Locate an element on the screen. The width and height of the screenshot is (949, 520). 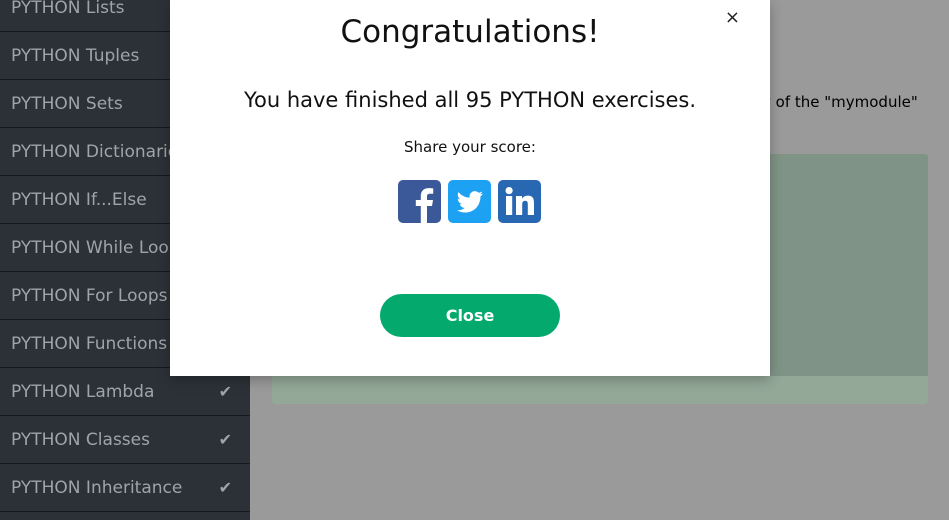
sidebar-item-label: PYTHON Dictionaries is located at coordinates (99, 152).